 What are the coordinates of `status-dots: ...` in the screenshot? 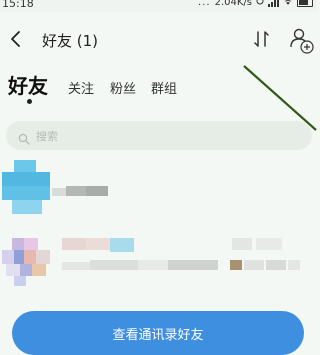 It's located at (204, 4).